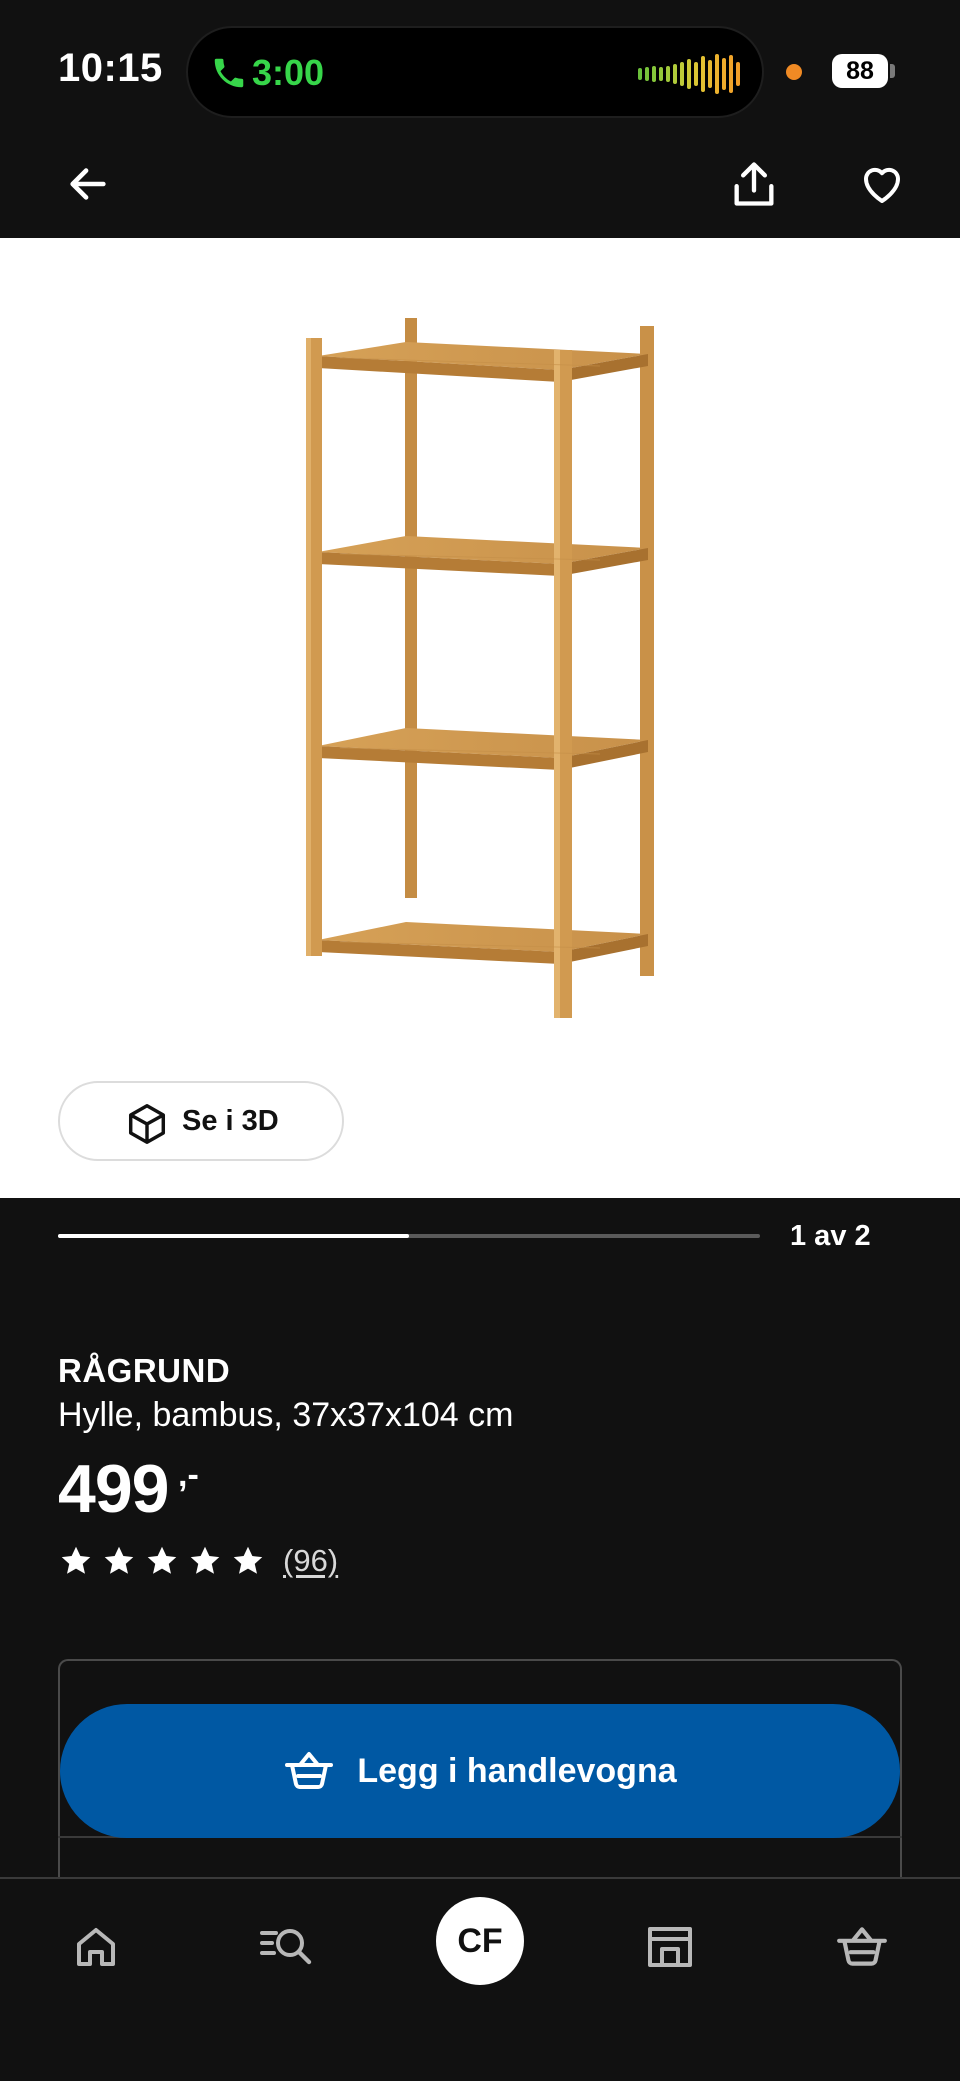 Image resolution: width=960 pixels, height=2081 pixels. I want to click on review-count-link: (96), so click(310, 1561).